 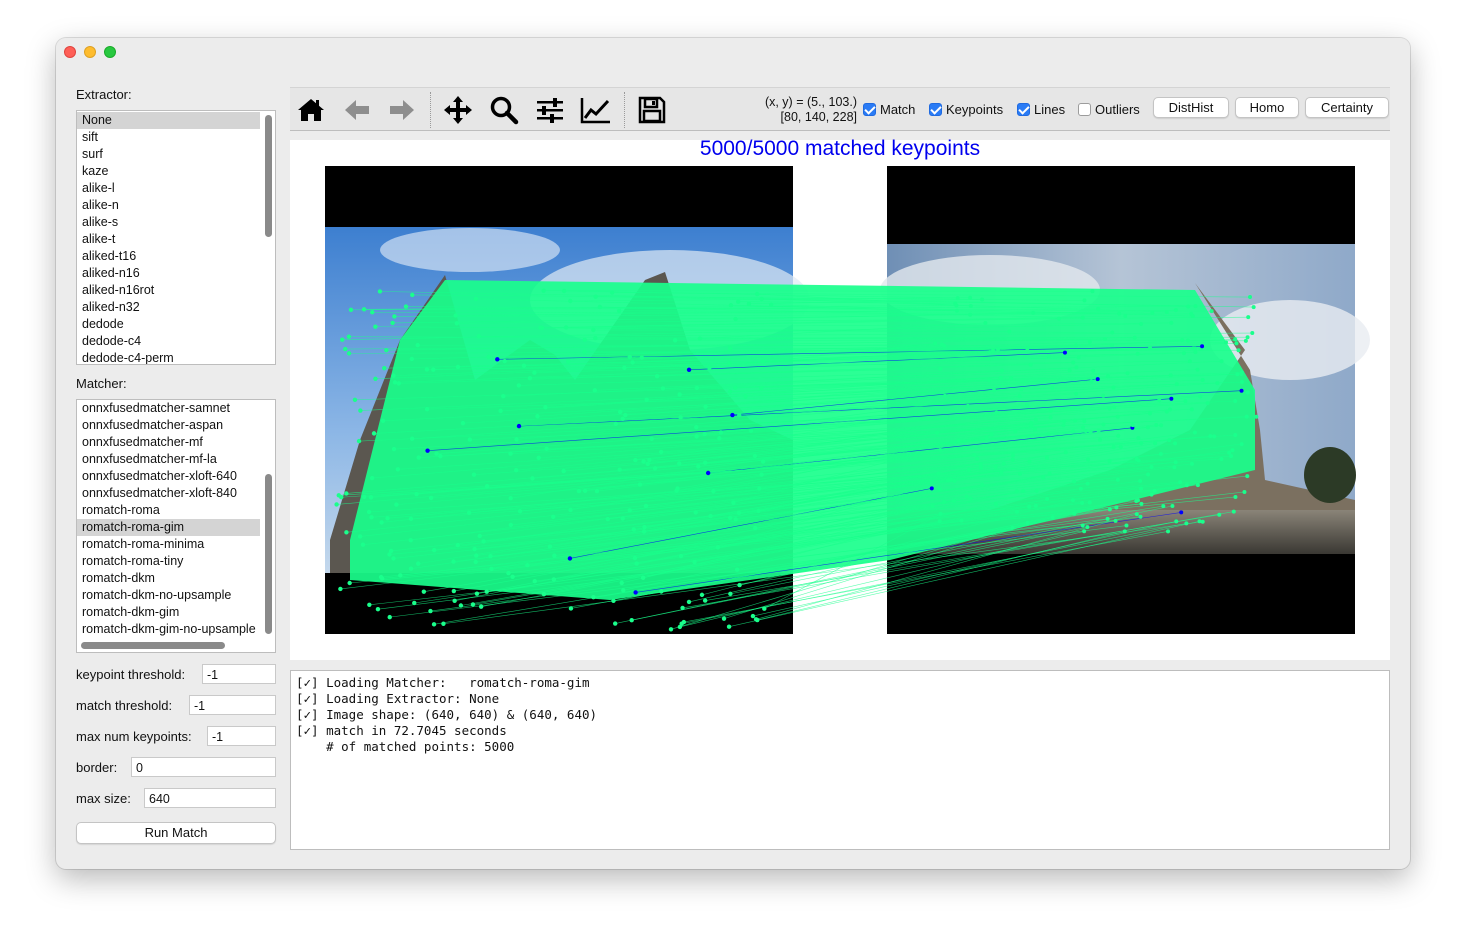 I want to click on save-button, so click(x=652, y=110).